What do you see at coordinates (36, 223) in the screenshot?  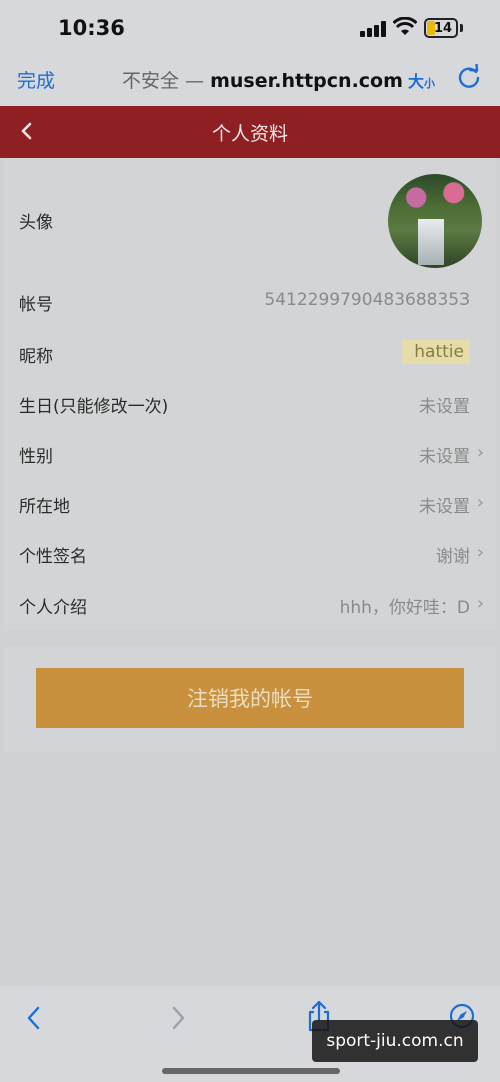 I see `avatar-label: 头像` at bounding box center [36, 223].